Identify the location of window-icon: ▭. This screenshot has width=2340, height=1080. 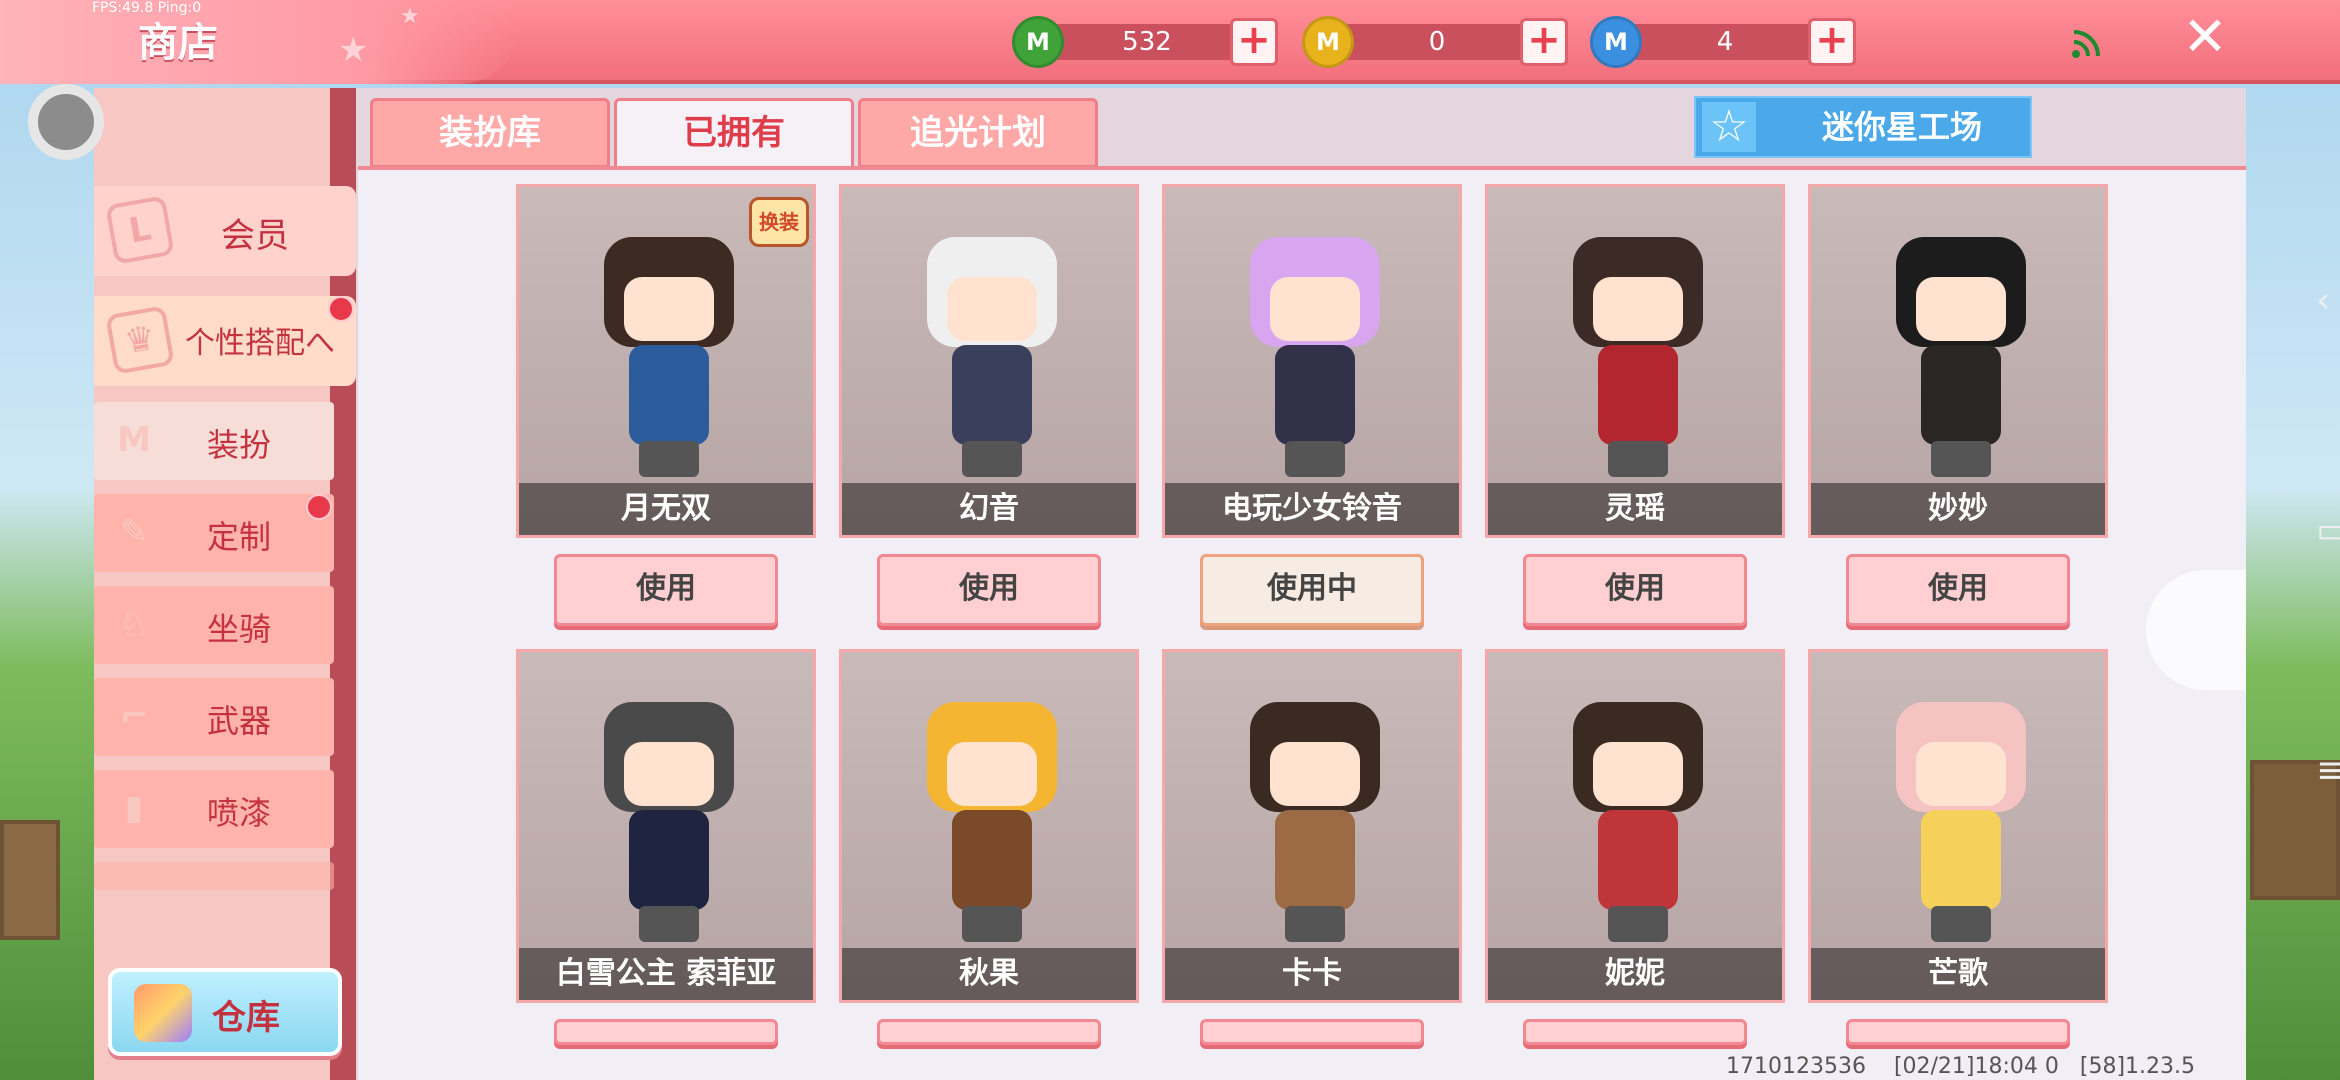
(2328, 530).